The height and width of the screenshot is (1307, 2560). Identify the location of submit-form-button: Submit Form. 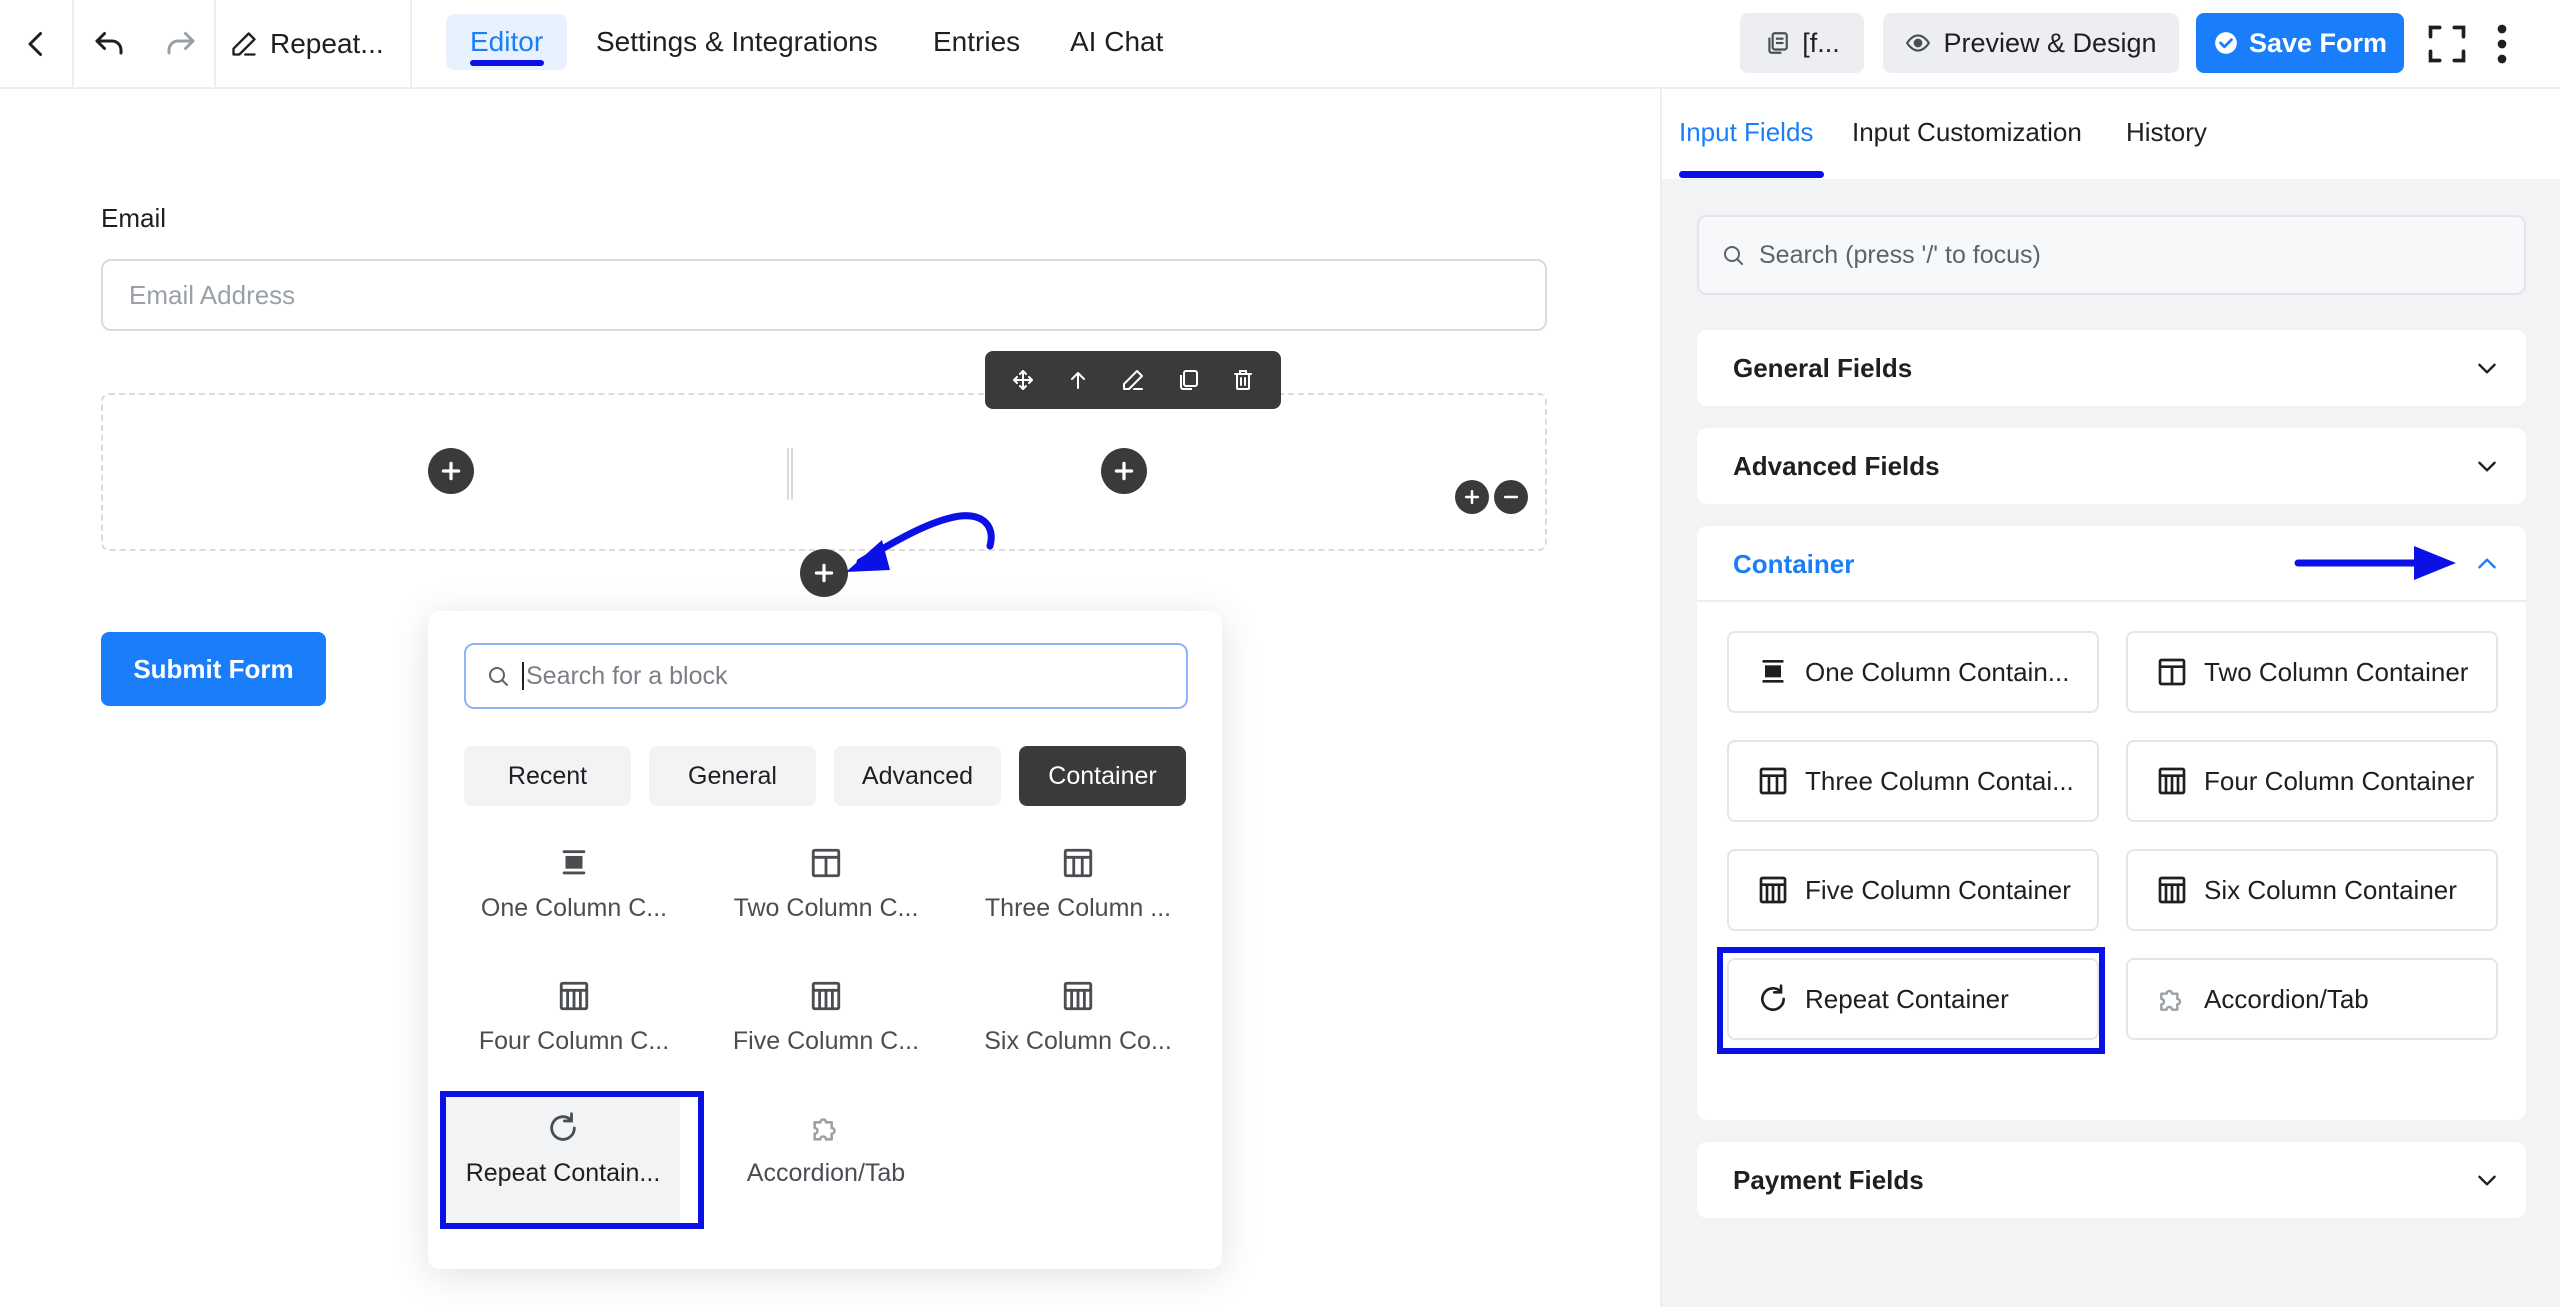
(213, 669).